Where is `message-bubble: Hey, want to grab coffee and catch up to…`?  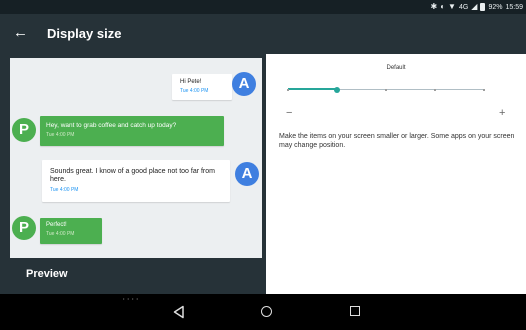
message-bubble: Hey, want to grab coffee and catch up to… is located at coordinates (132, 131).